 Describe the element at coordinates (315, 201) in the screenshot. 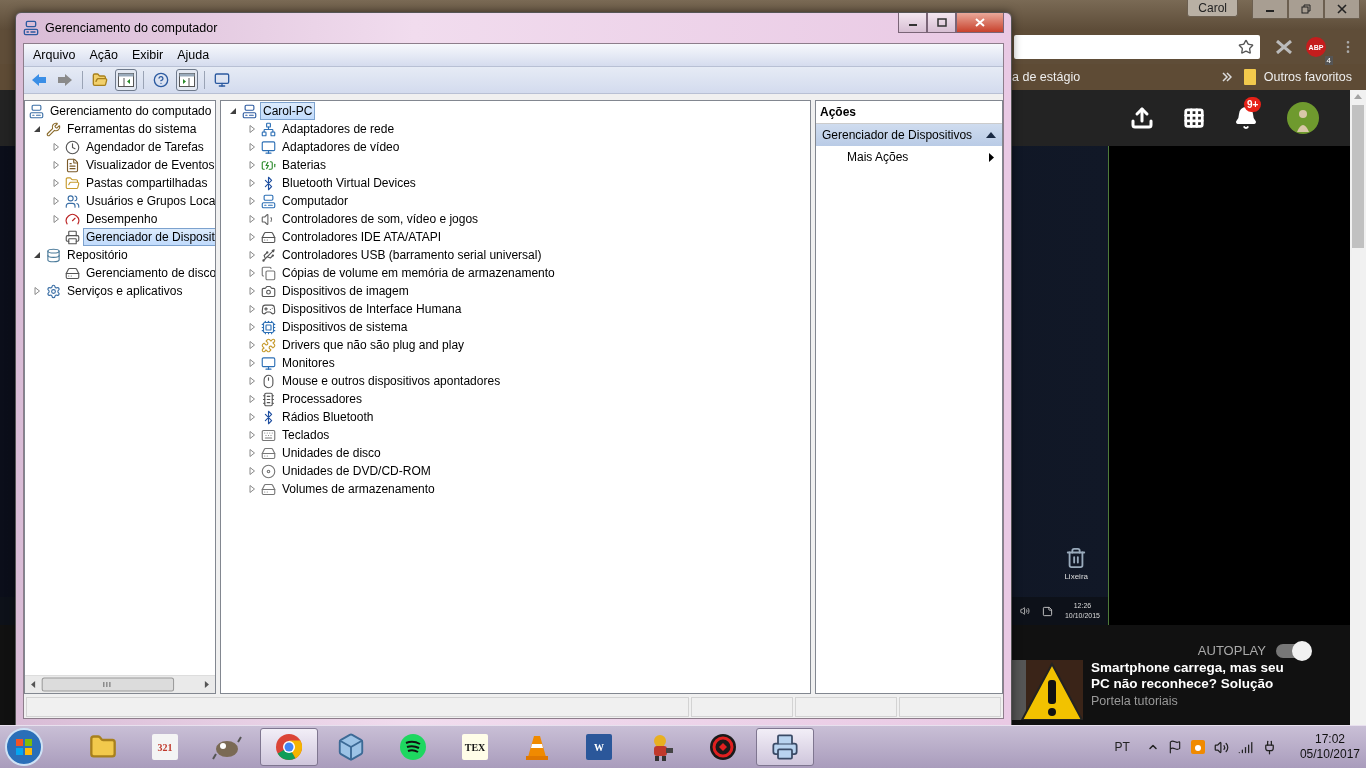

I see `tree-item: Computador` at that location.